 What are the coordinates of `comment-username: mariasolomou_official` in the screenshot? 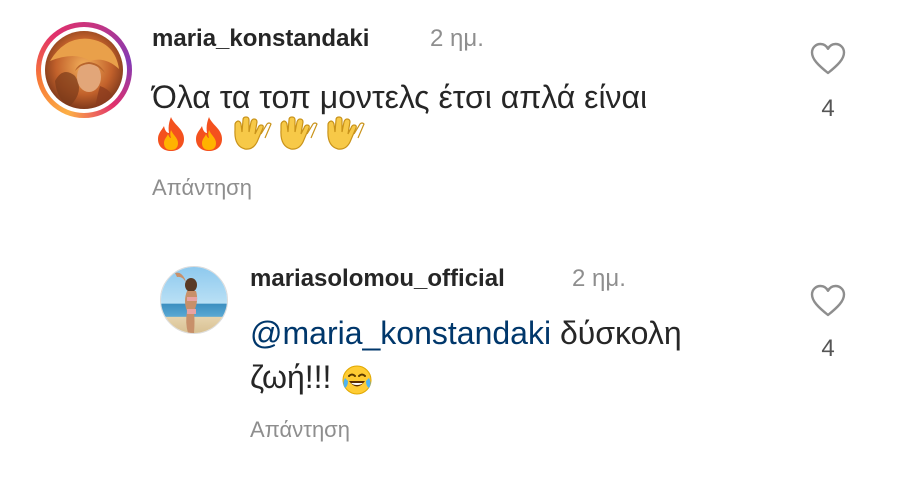 It's located at (377, 279).